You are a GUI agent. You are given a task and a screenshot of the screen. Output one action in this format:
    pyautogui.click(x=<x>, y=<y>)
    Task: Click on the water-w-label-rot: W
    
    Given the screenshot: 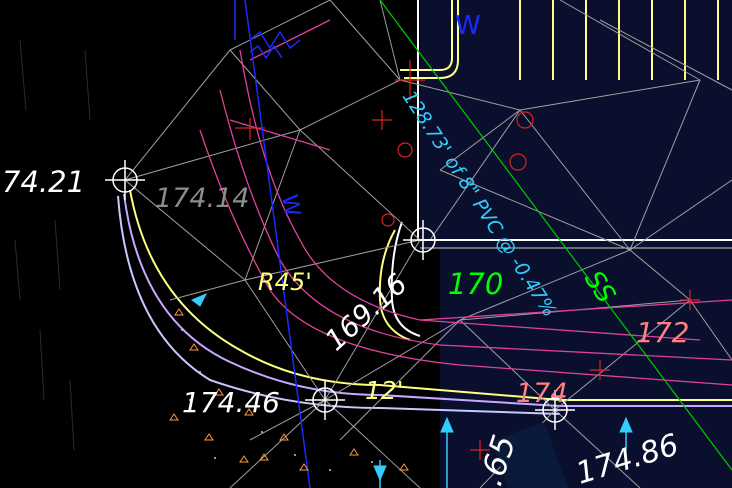 What is the action you would take?
    pyautogui.click(x=290, y=206)
    